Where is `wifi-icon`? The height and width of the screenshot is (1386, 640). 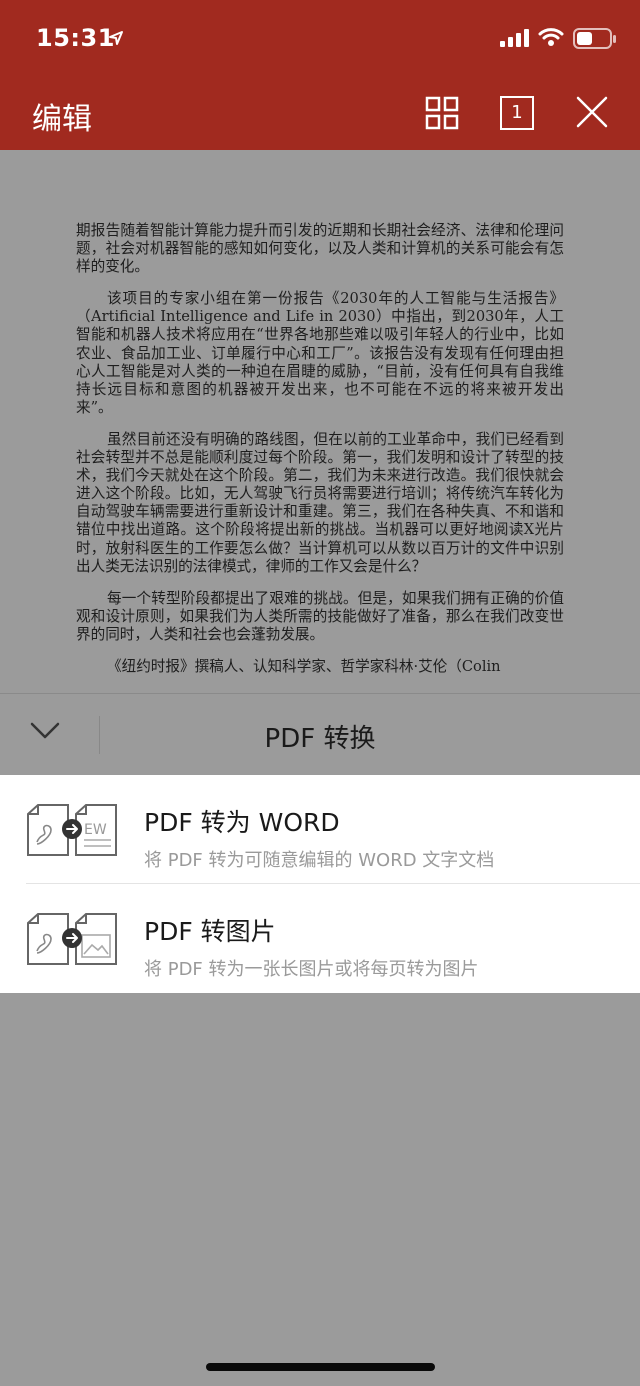 wifi-icon is located at coordinates (551, 37).